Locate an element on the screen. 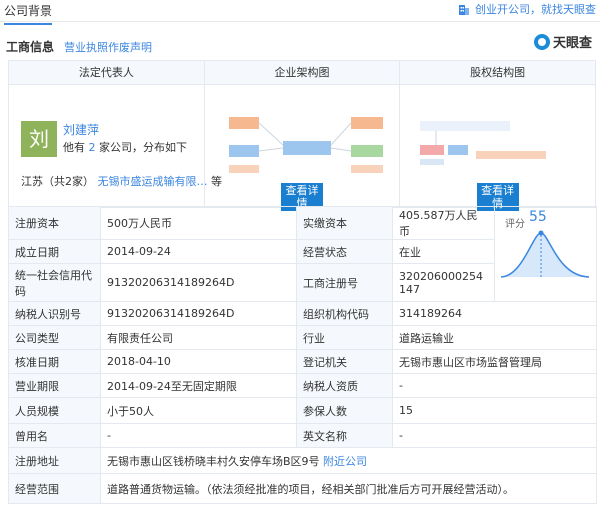 The image size is (600, 522). address-label: 注册地址 is located at coordinates (54, 460).